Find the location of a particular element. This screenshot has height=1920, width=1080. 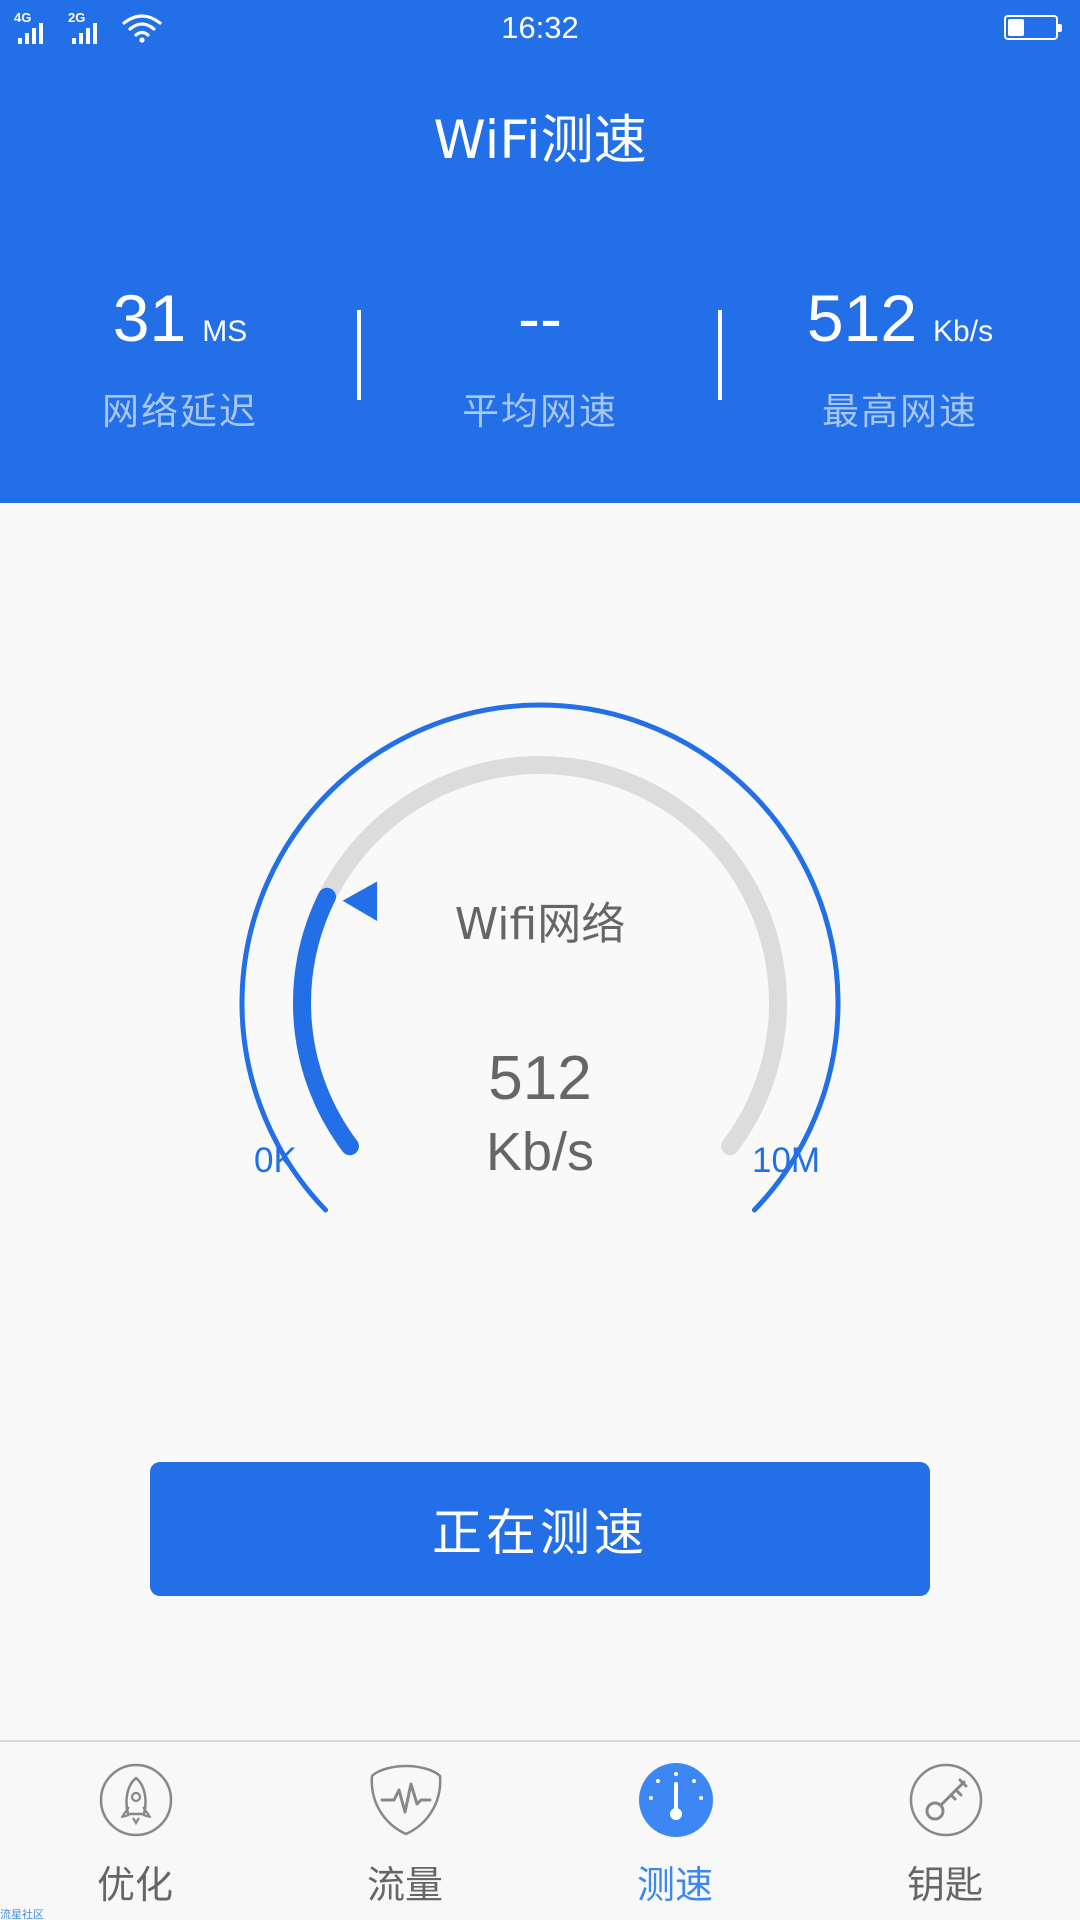

average-label: 平均网速 is located at coordinates (540, 411).